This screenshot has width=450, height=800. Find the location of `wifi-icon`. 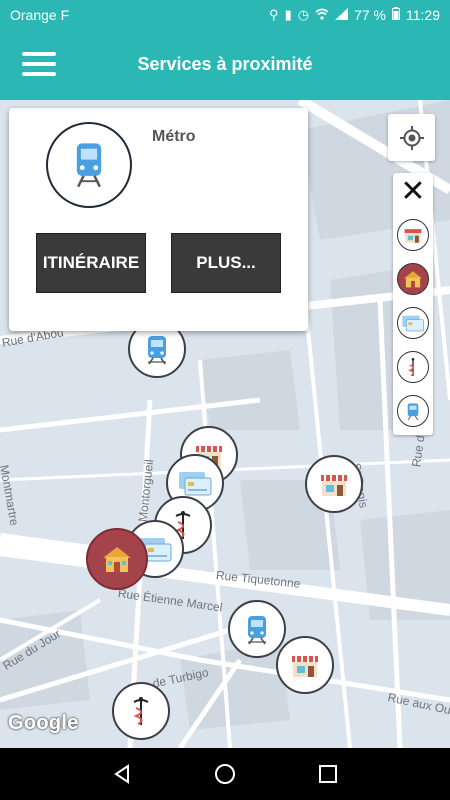

wifi-icon is located at coordinates (322, 15).